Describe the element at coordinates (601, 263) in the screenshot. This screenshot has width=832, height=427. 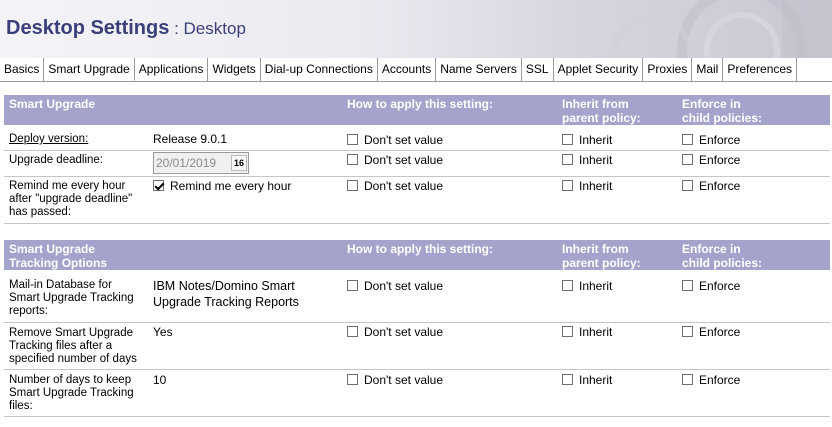
I see `column-header-inherit-line2: parent policy:` at that location.